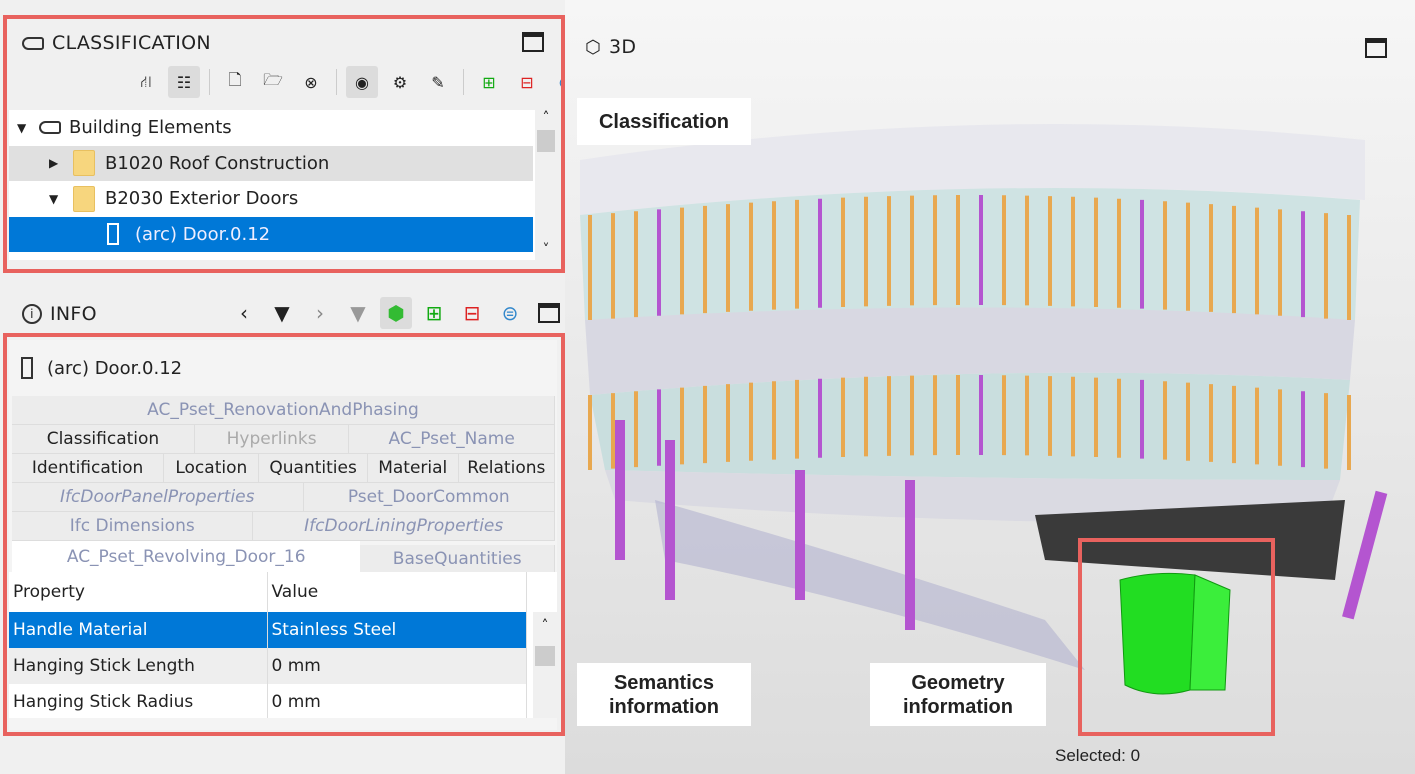  Describe the element at coordinates (272, 439) in the screenshot. I see `tab-hyperlinks: Hyperlinks` at that location.